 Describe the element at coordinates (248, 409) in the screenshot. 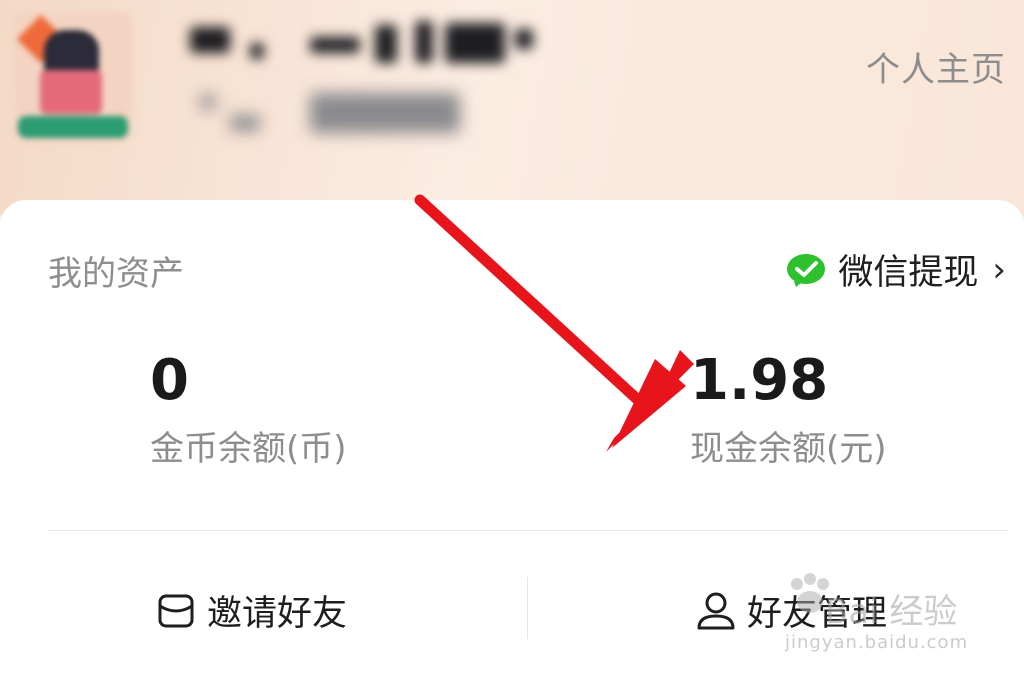

I see `coin-balance: 0 金币余额(币)` at that location.